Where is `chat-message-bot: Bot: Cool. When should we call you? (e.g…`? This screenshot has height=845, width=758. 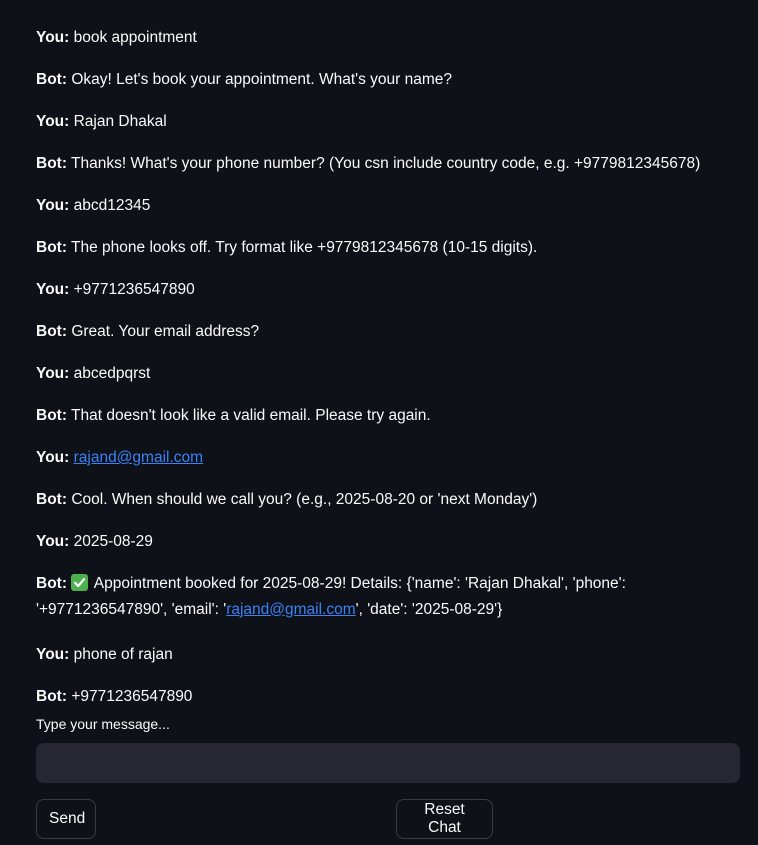 chat-message-bot: Bot: Cool. When should we call you? (e.g… is located at coordinates (389, 499).